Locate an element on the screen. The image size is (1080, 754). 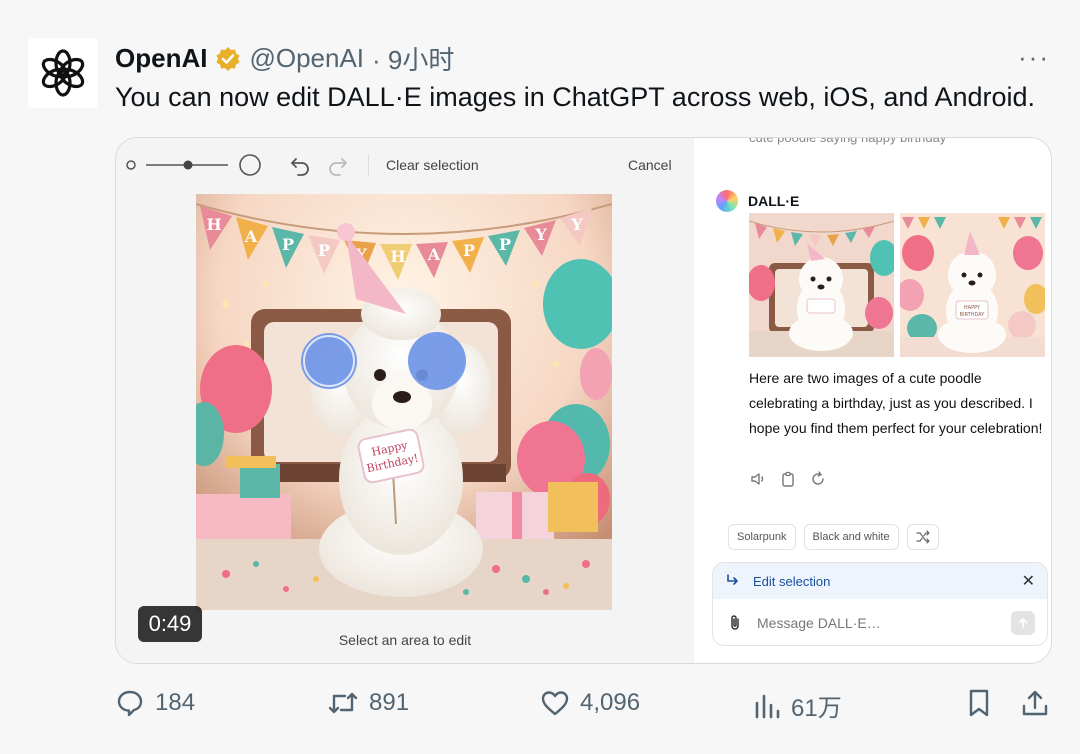
share-icon is located at coordinates (1035, 703).